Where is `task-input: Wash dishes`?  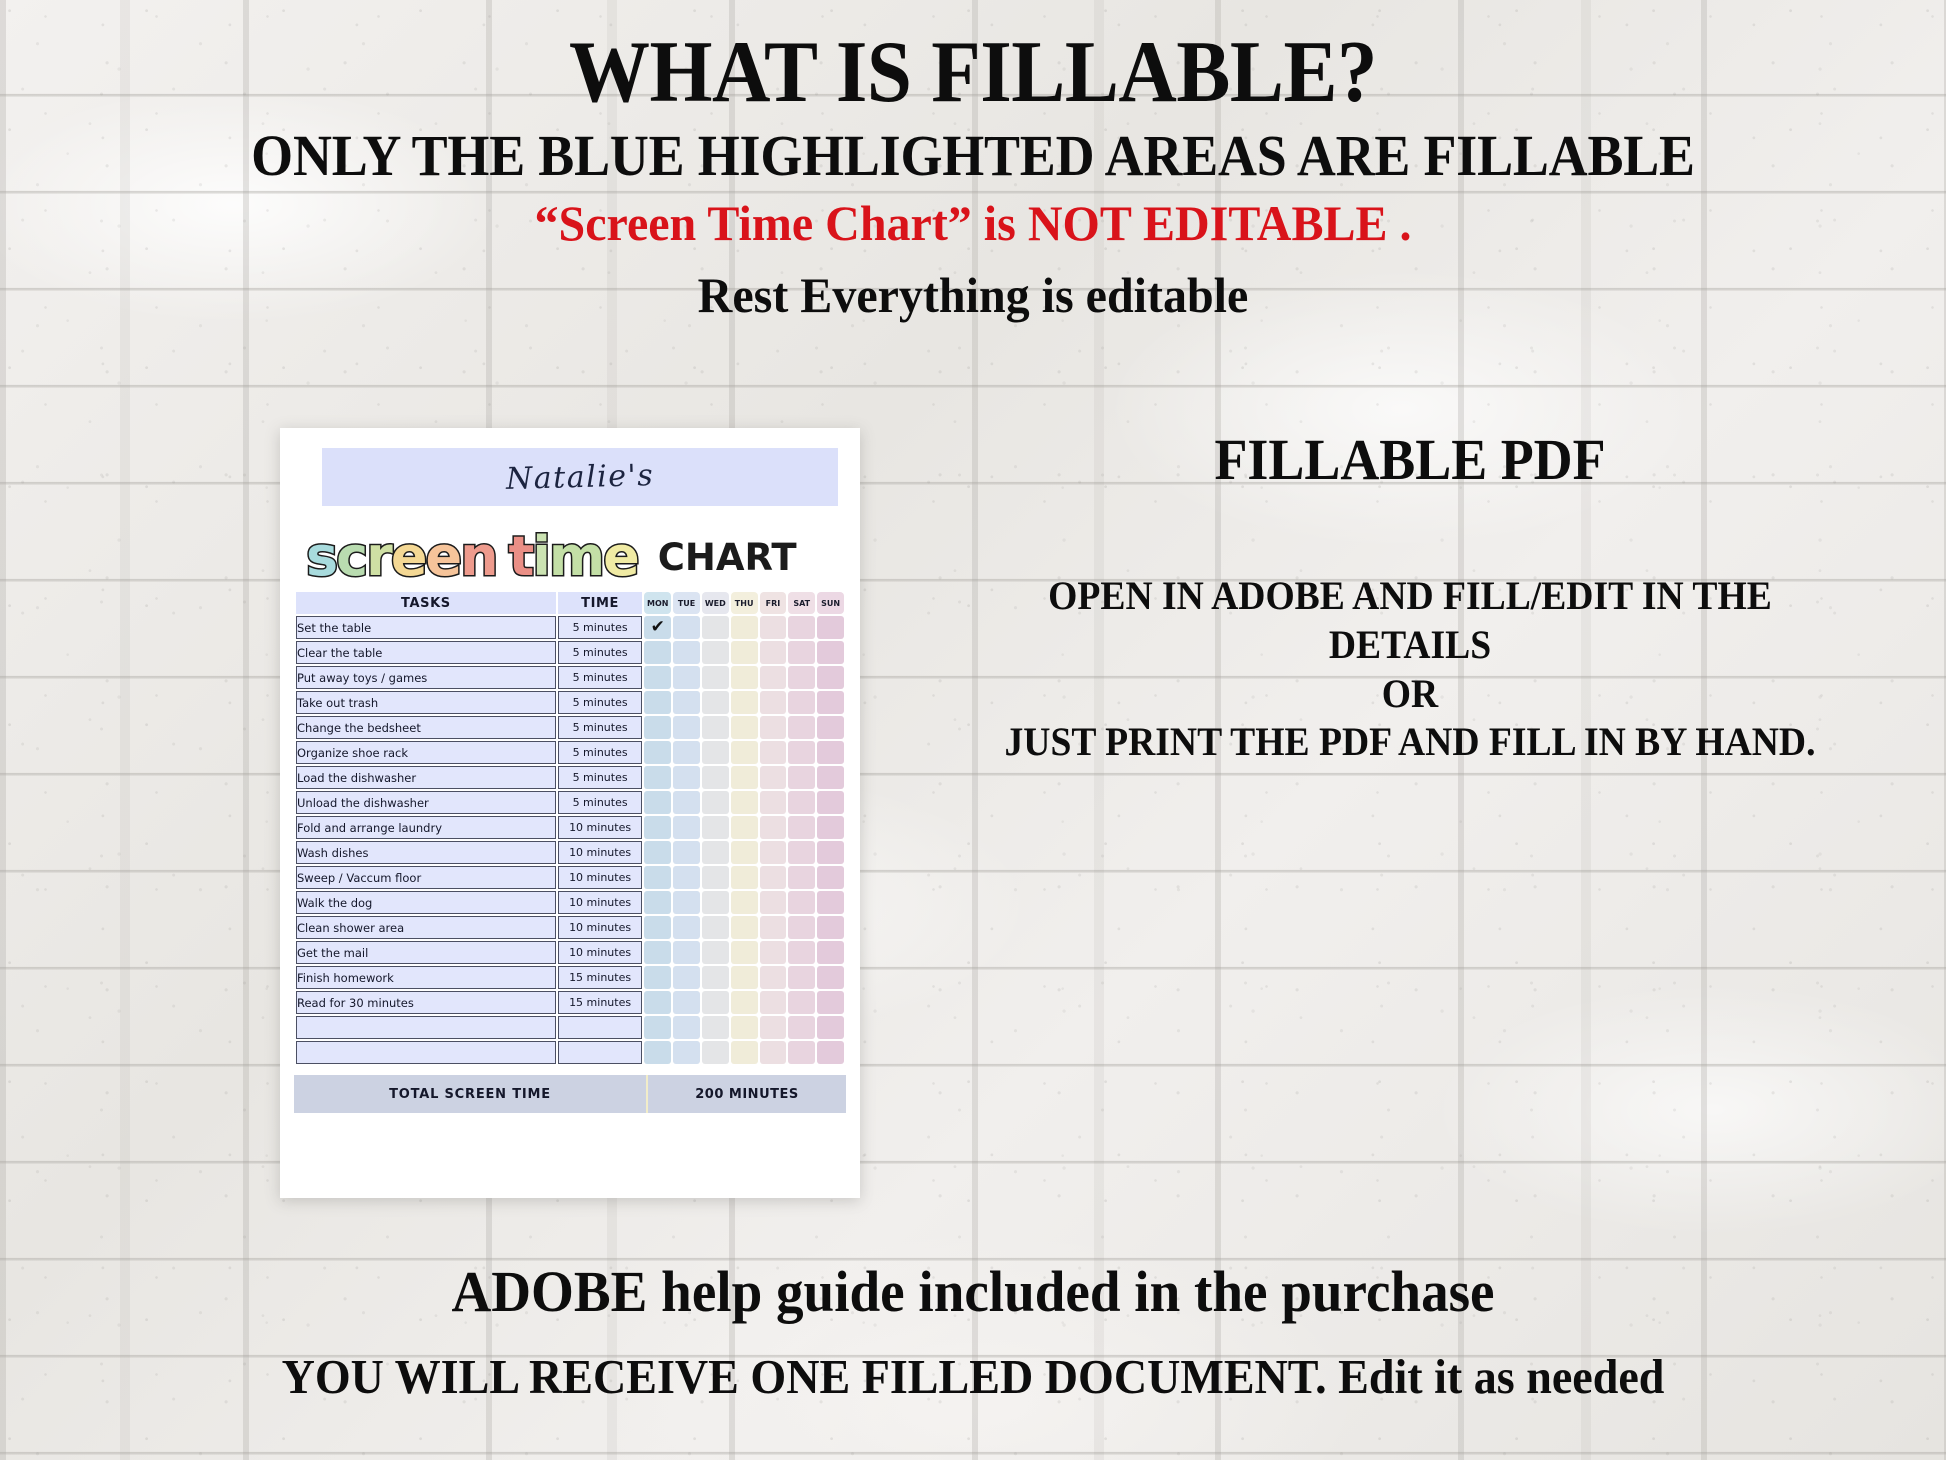
task-input: Wash dishes is located at coordinates (426, 852).